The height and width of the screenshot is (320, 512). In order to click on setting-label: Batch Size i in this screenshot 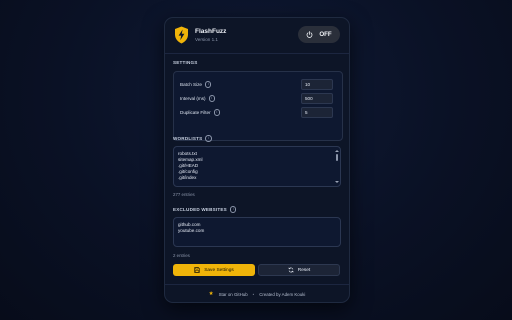, I will do `click(196, 84)`.